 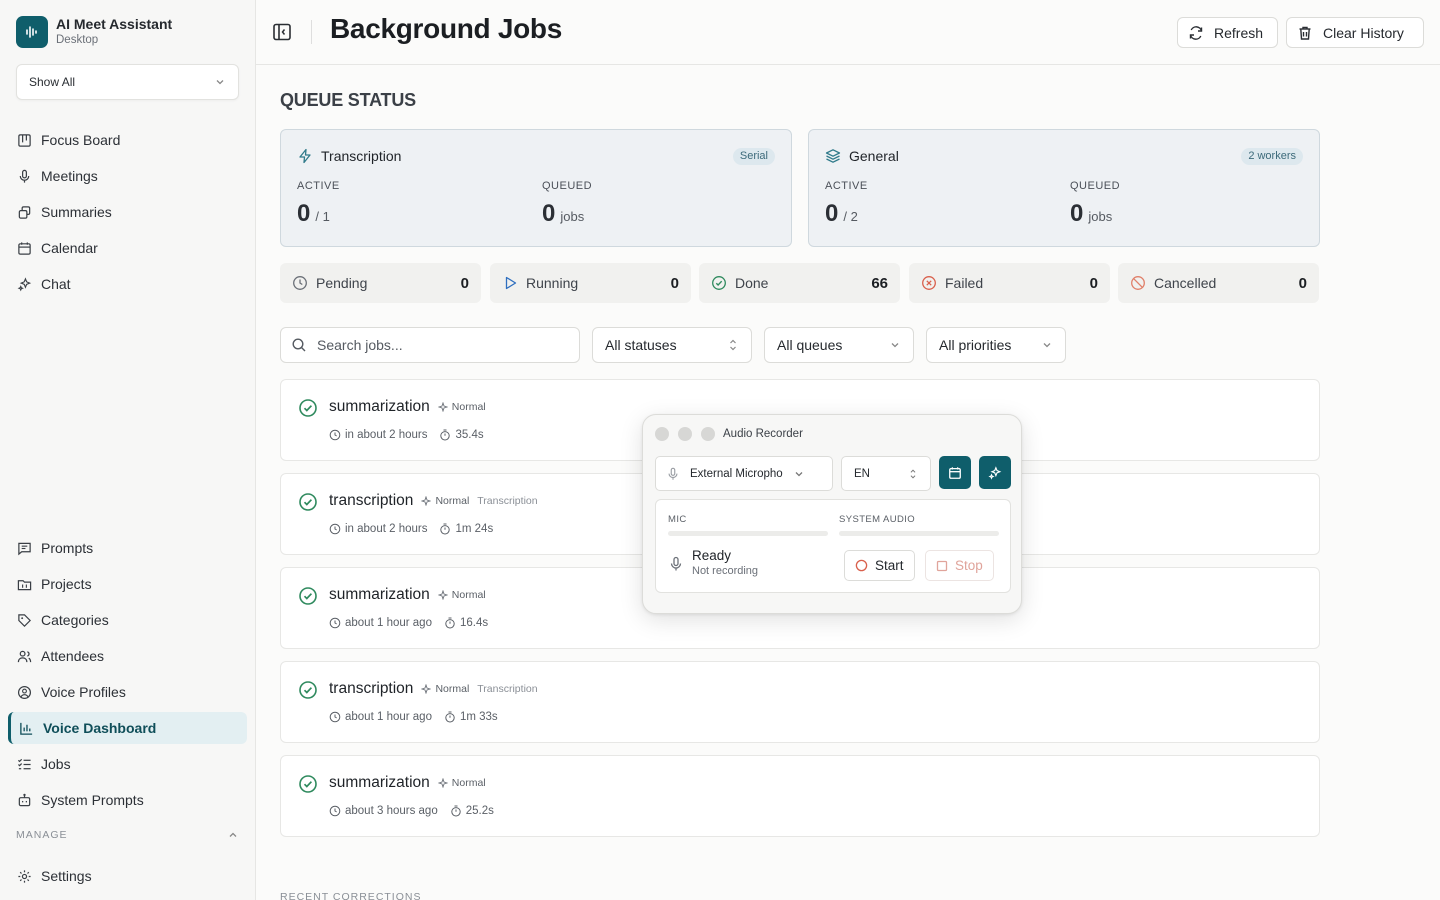 I want to click on calendar-button, so click(x=955, y=472).